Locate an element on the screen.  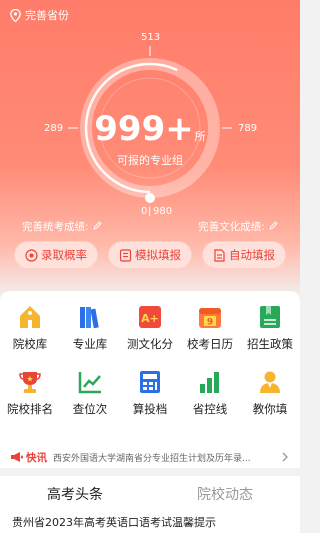
grid-label: 专业库 is located at coordinates (90, 344).